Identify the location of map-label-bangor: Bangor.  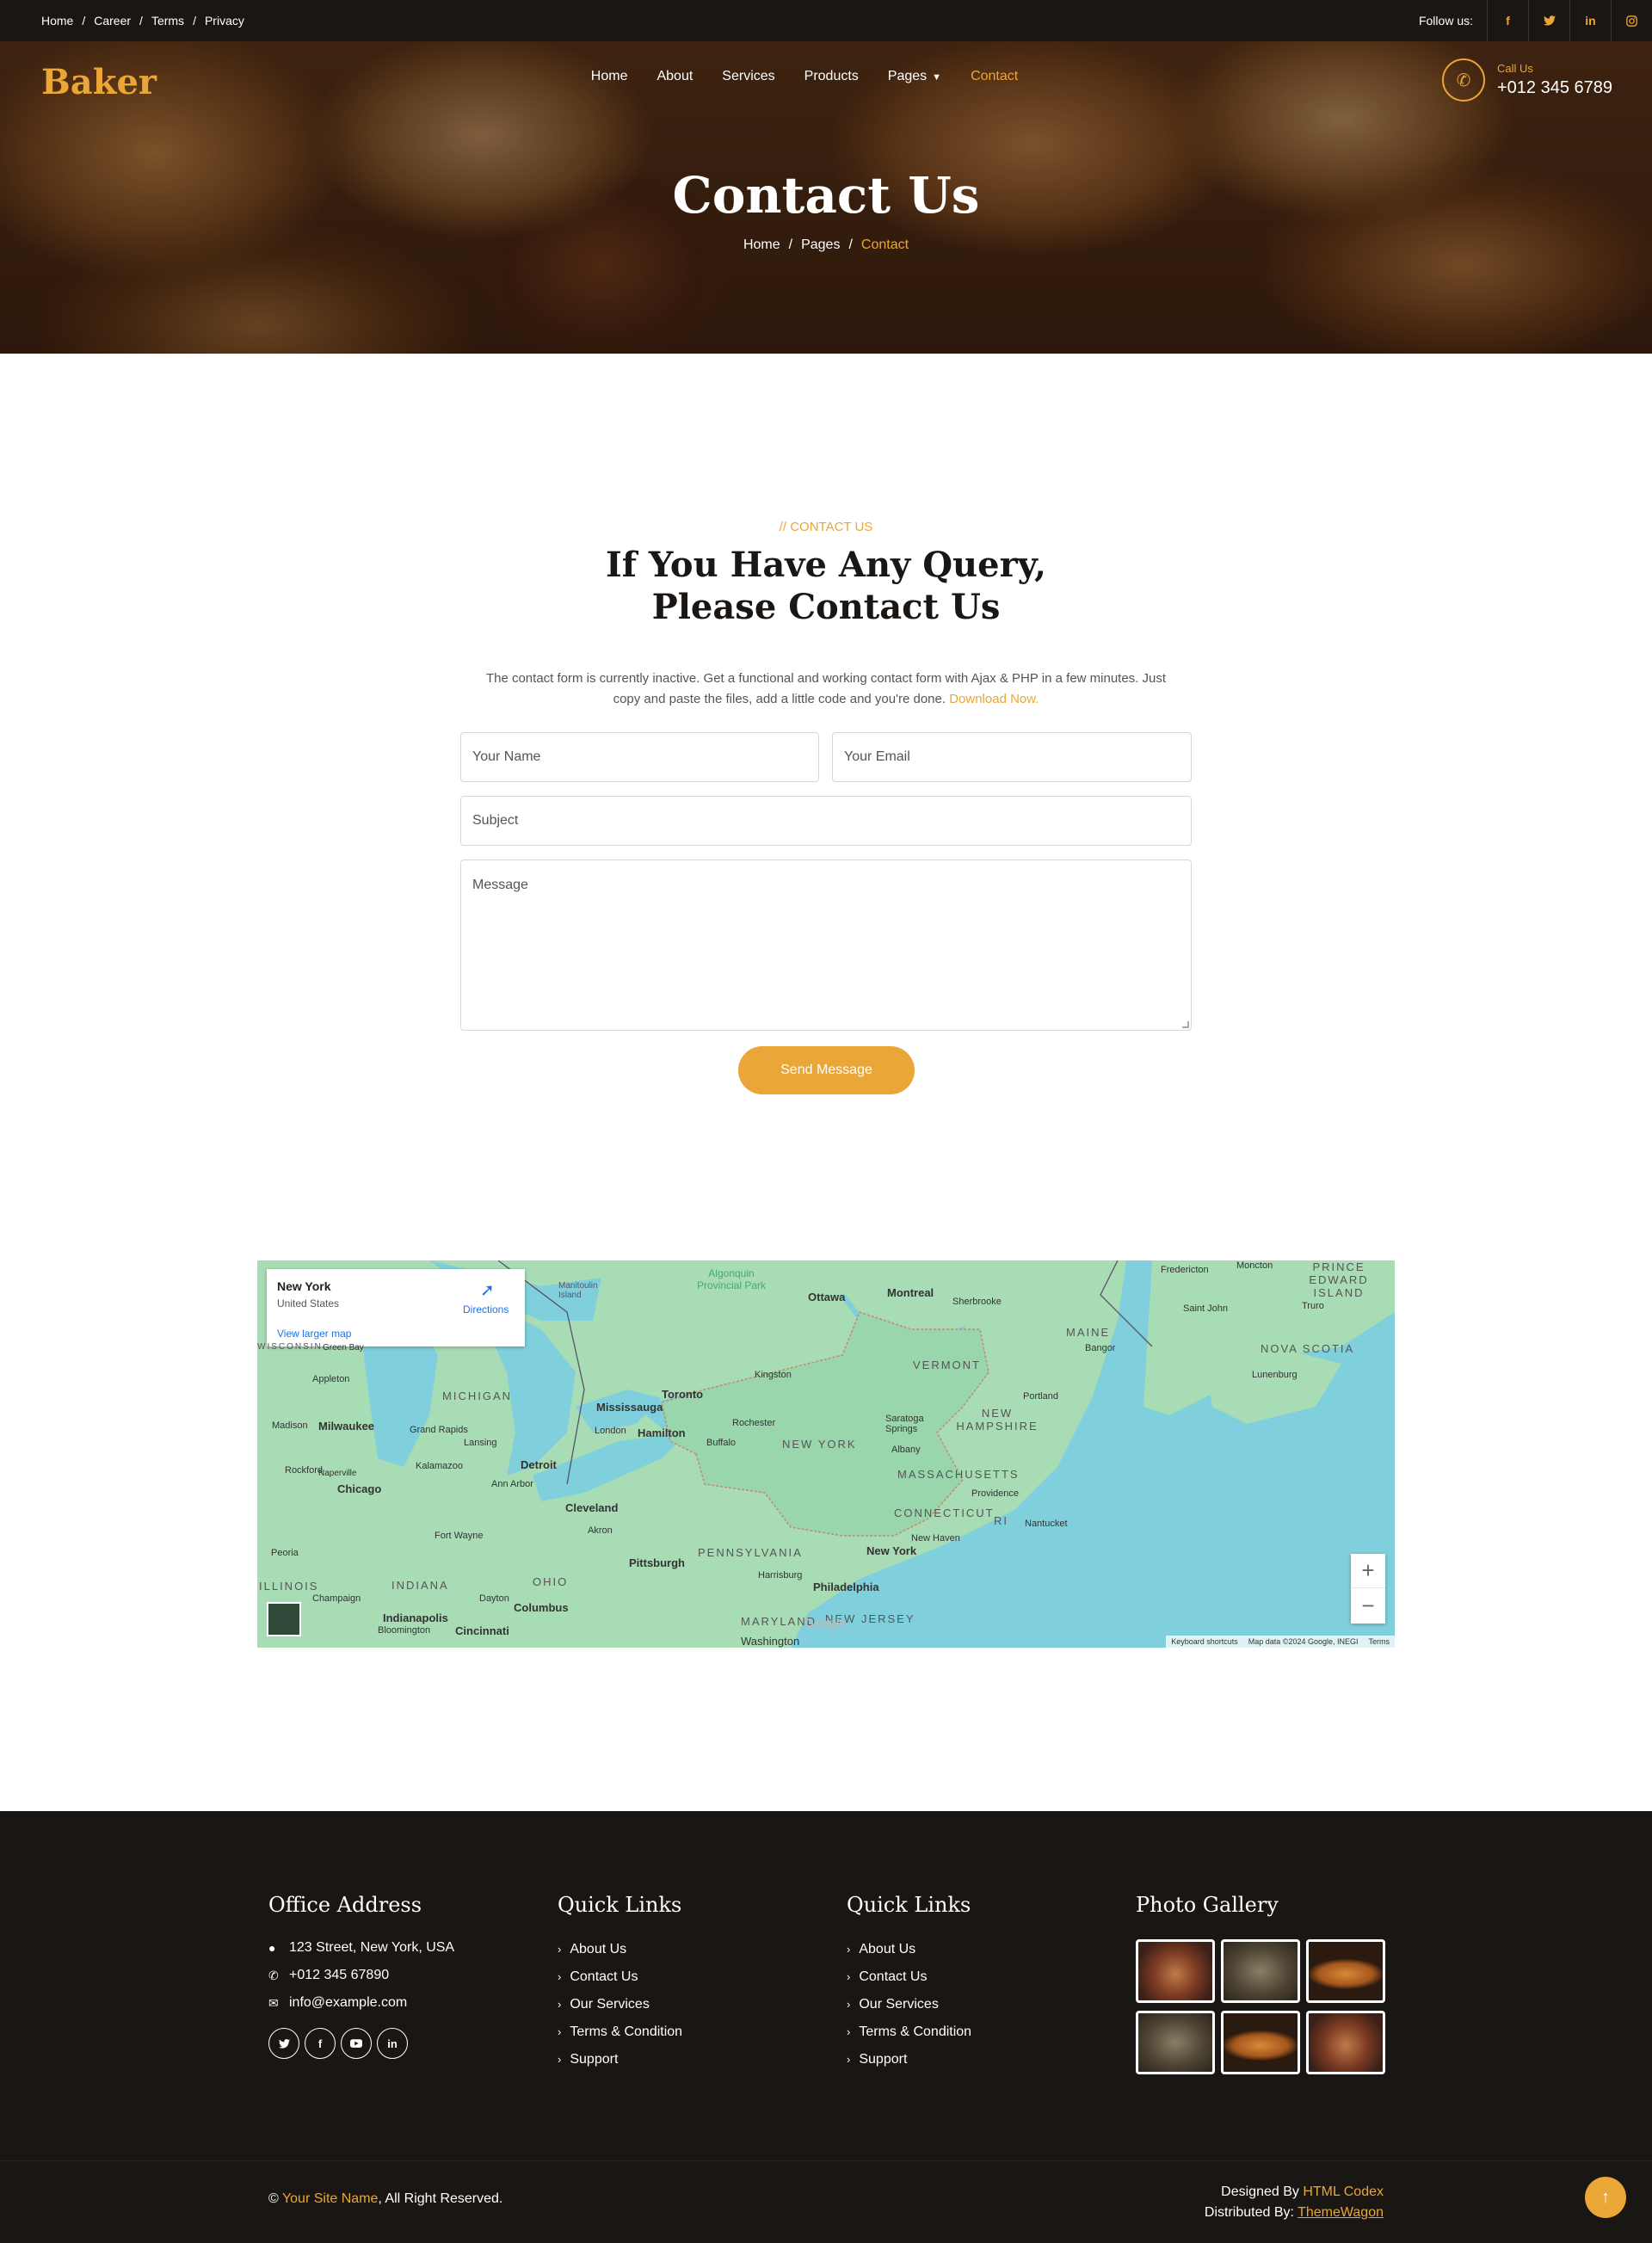
(1100, 1348).